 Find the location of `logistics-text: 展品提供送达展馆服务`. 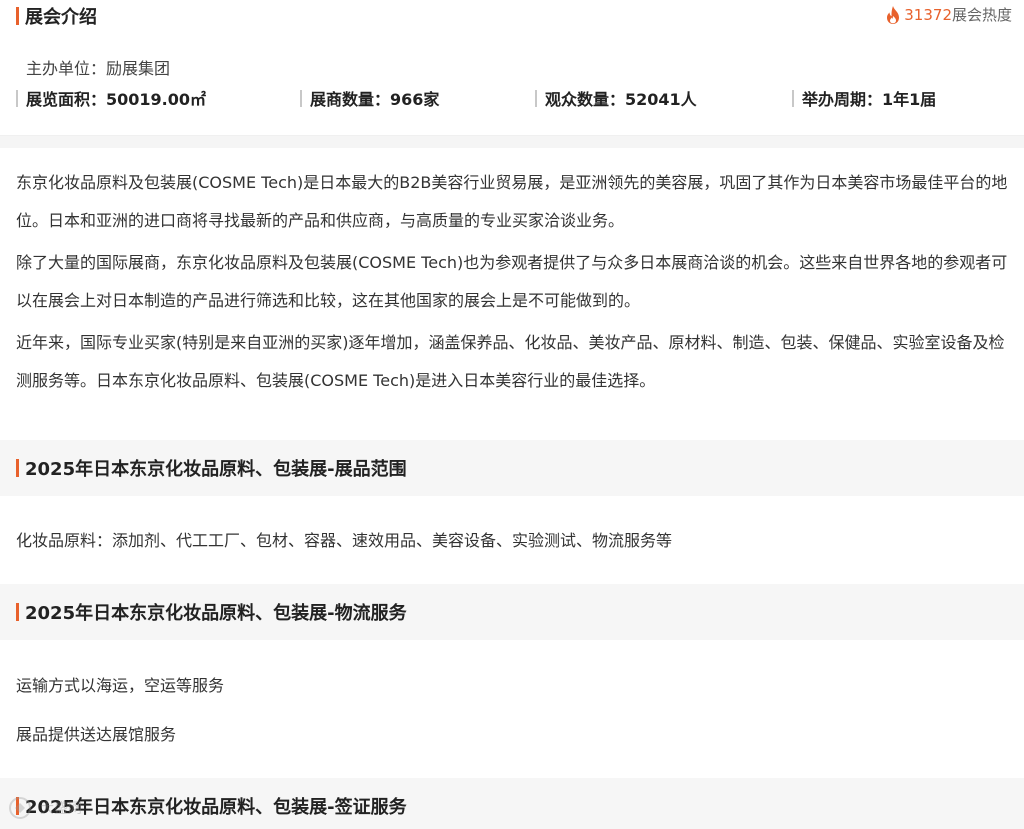

logistics-text: 展品提供送达展馆服务 is located at coordinates (96, 734).